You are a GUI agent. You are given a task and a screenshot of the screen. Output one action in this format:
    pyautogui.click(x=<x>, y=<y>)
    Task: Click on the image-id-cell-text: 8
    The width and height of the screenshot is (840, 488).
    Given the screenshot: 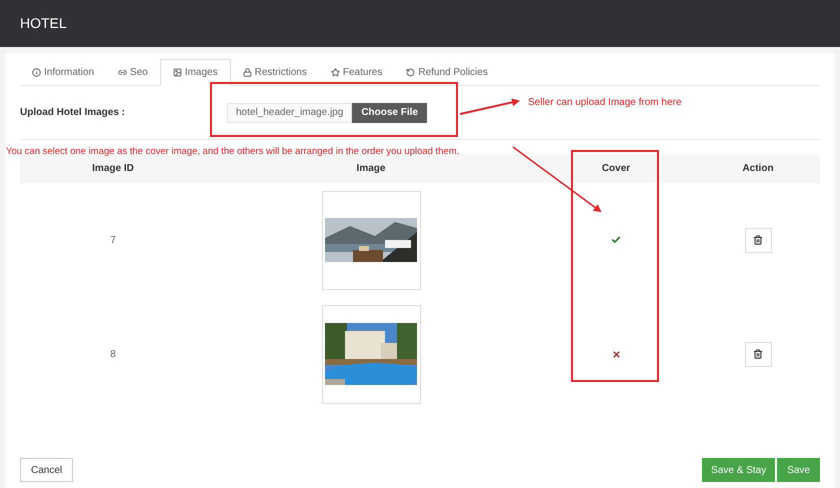 What is the action you would take?
    pyautogui.click(x=113, y=355)
    